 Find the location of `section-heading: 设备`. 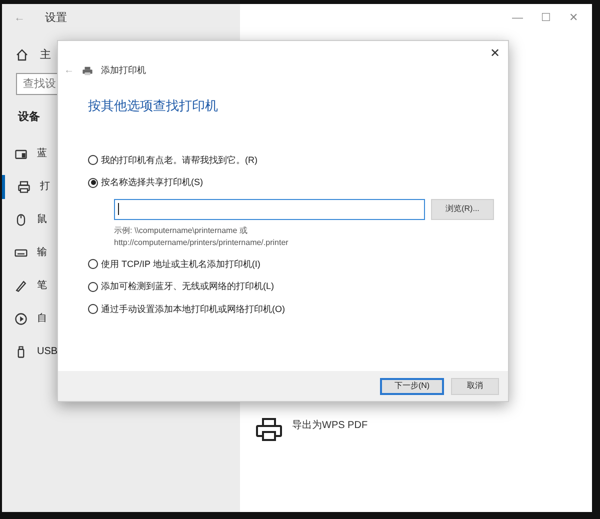

section-heading: 设备 is located at coordinates (29, 117).